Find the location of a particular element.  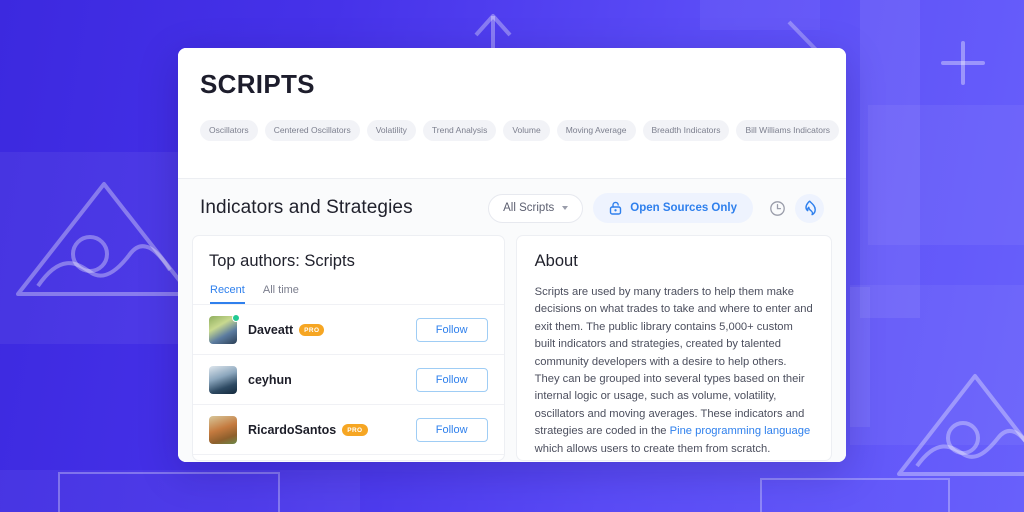

toolbar-controls: All Scripts Open Sources Only is located at coordinates (656, 208).